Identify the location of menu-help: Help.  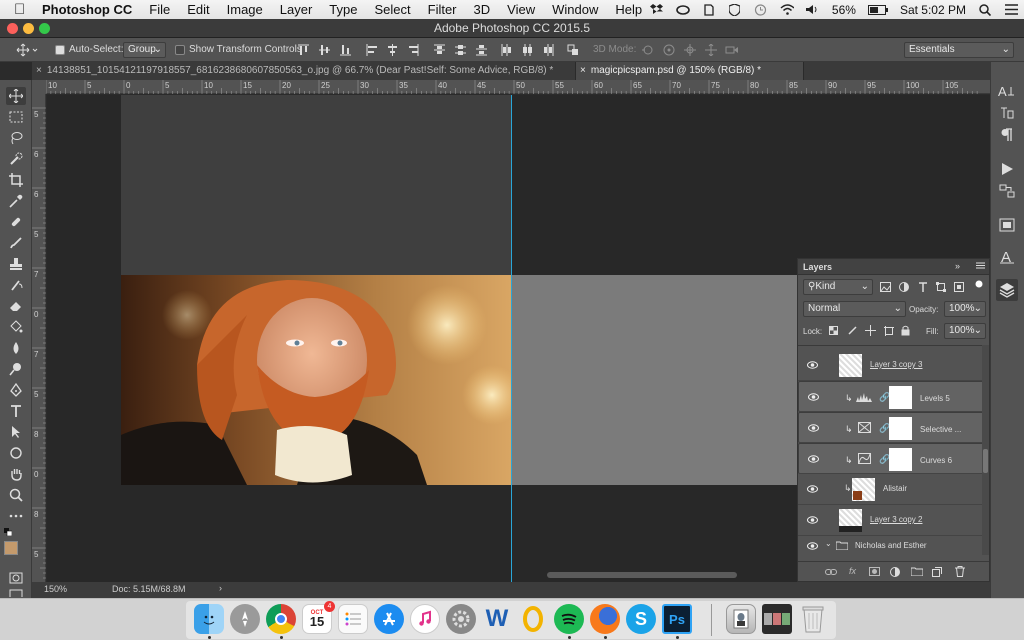
(628, 9).